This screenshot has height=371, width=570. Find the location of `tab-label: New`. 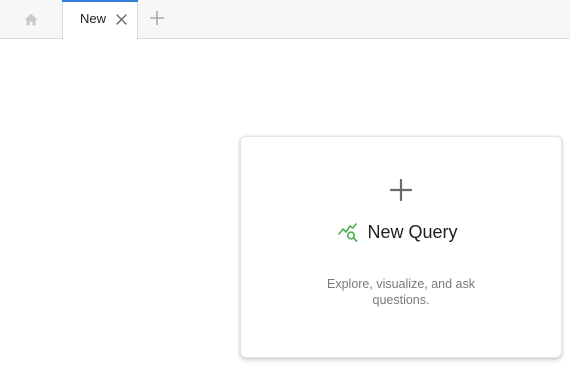

tab-label: New is located at coordinates (93, 18).